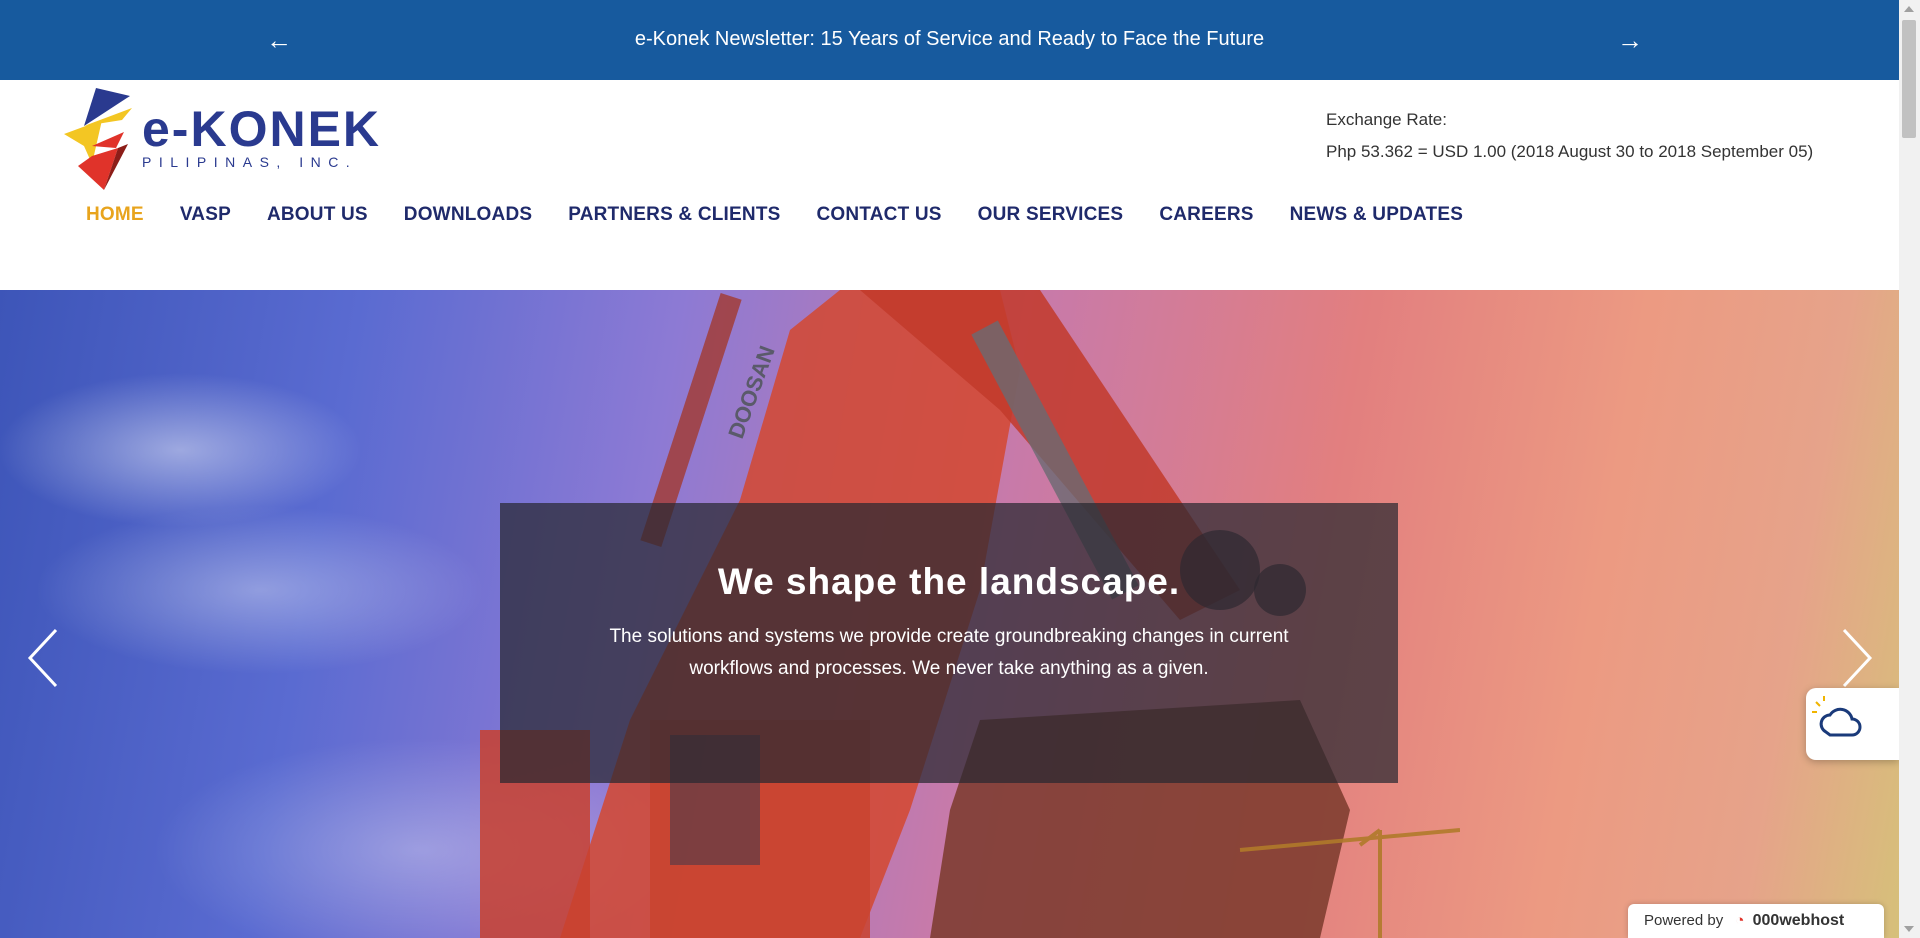 The height and width of the screenshot is (938, 1920). Describe the element at coordinates (1376, 215) in the screenshot. I see `nav-item-news-updates: NEWS & UPDATES` at that location.